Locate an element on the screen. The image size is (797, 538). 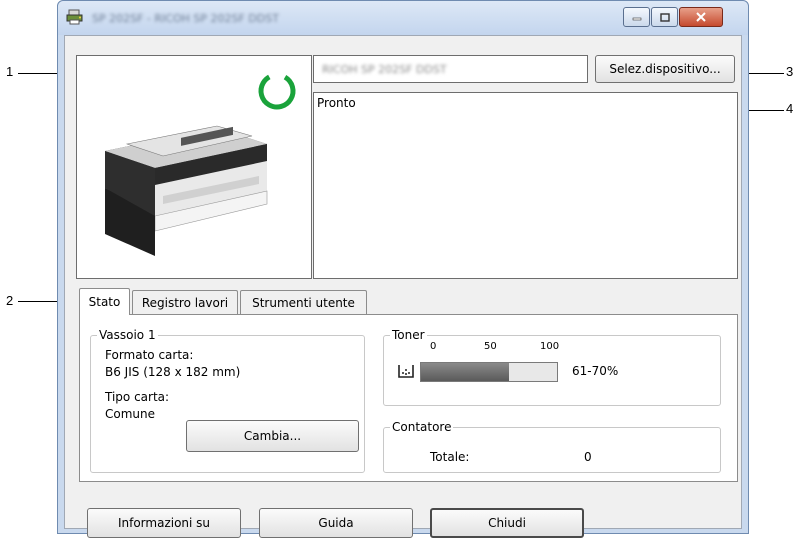
device-image-panel is located at coordinates (194, 167).